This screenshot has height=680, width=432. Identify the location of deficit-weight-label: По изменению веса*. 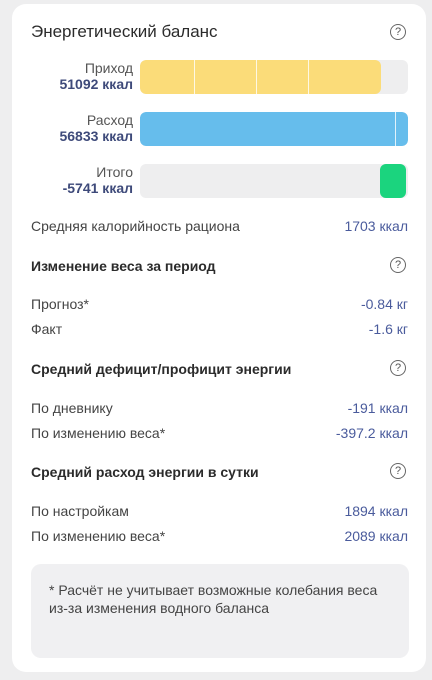
(98, 433).